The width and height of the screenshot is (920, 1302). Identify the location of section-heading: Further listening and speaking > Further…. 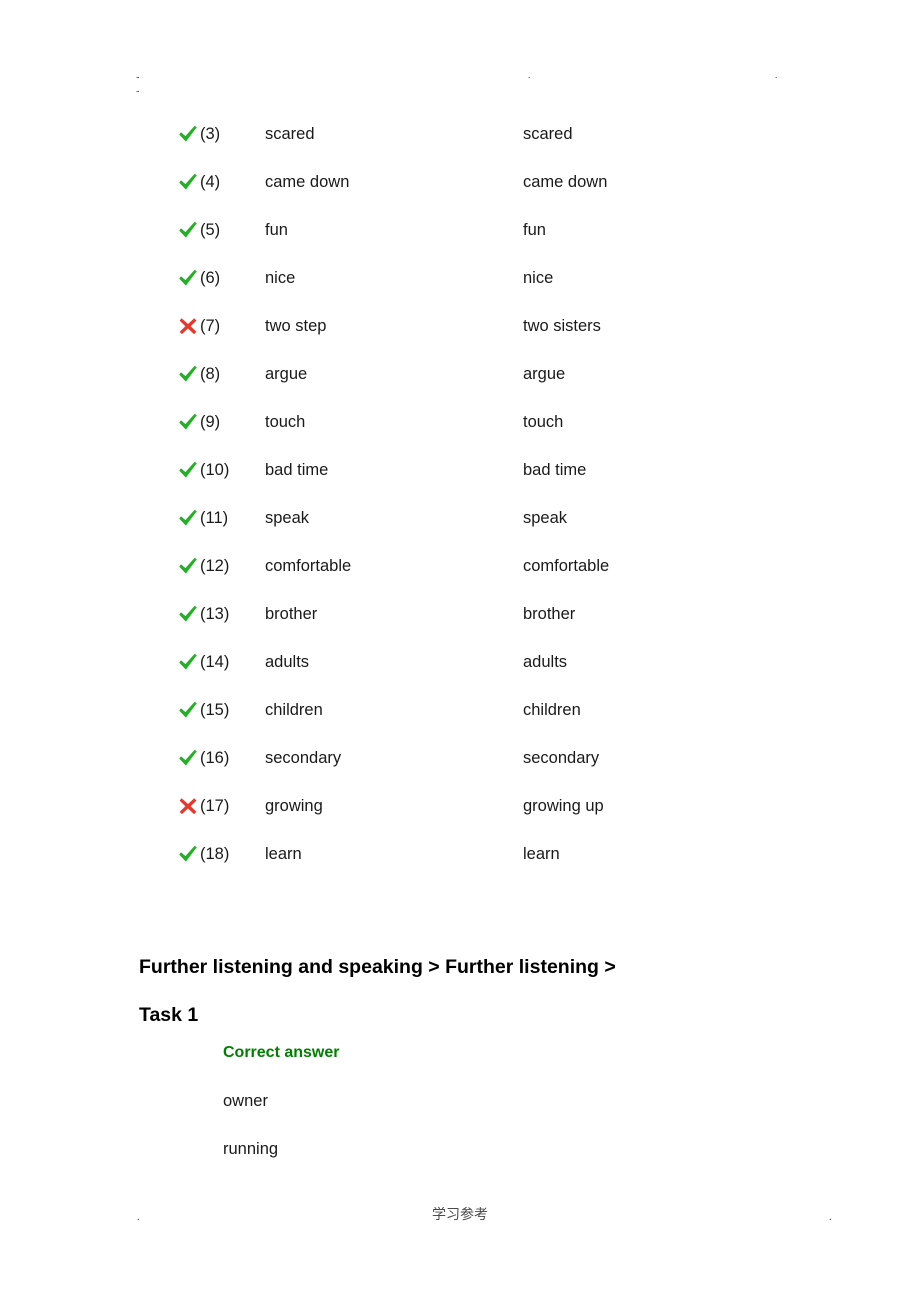
(509, 991).